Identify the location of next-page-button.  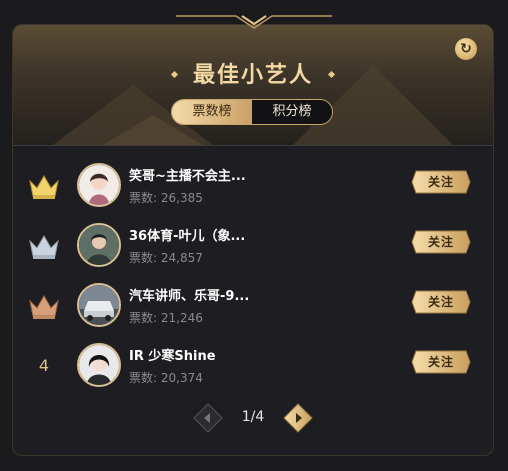
(298, 418).